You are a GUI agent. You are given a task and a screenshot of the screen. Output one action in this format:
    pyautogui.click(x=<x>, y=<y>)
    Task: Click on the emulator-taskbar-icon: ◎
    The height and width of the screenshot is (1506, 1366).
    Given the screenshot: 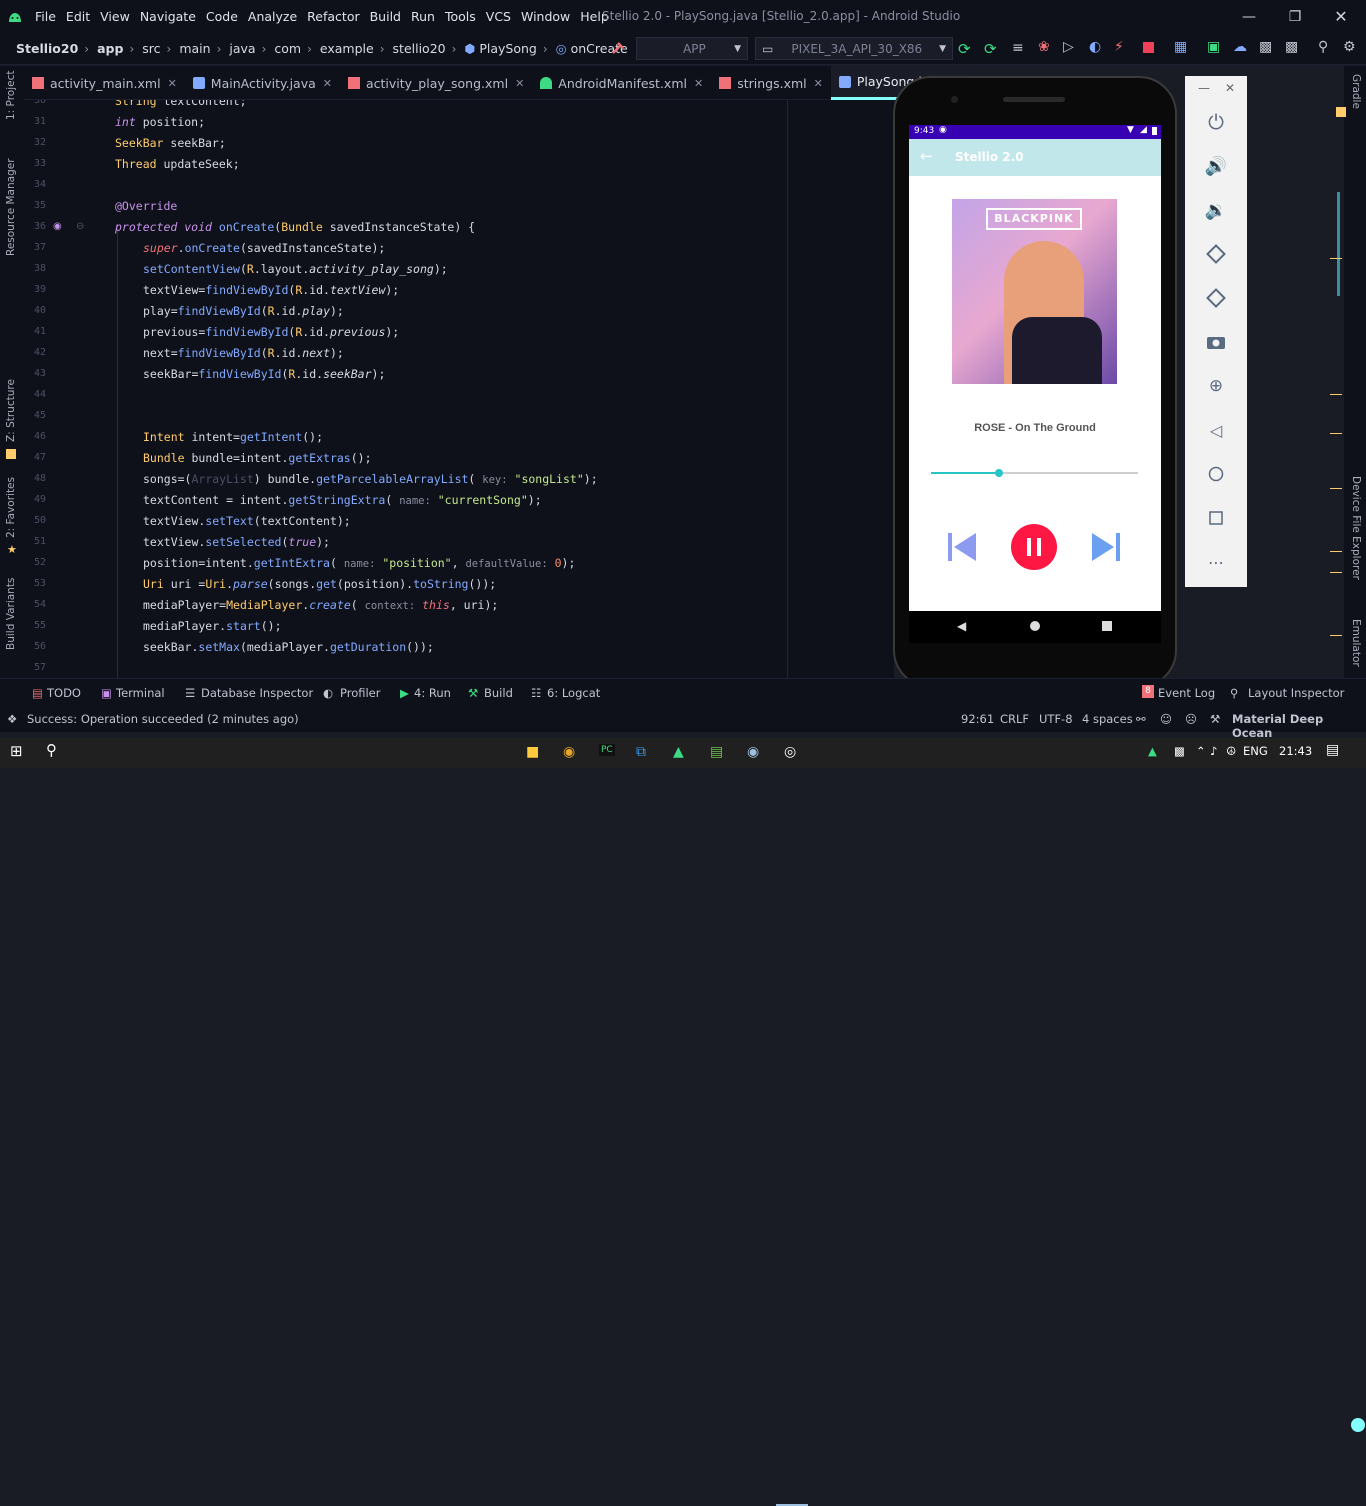 What is the action you would take?
    pyautogui.click(x=790, y=752)
    